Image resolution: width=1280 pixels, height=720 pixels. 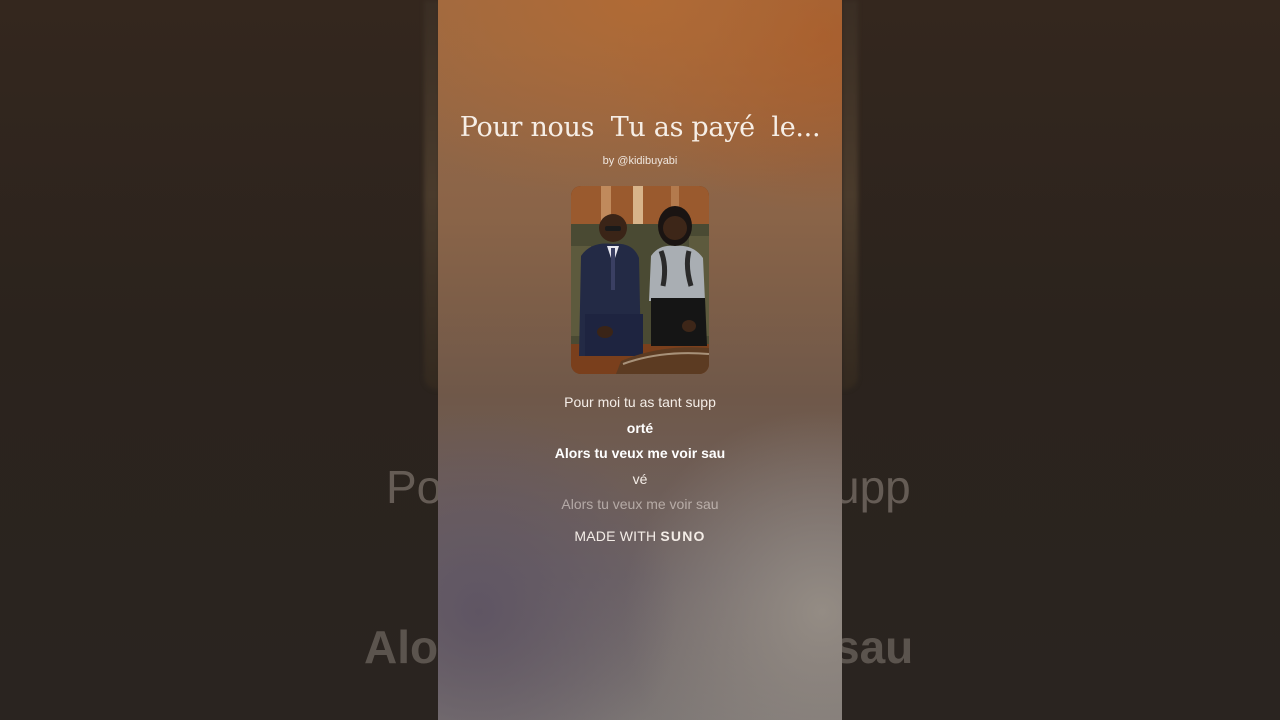 I want to click on suno-logo: SUNO, so click(x=683, y=536).